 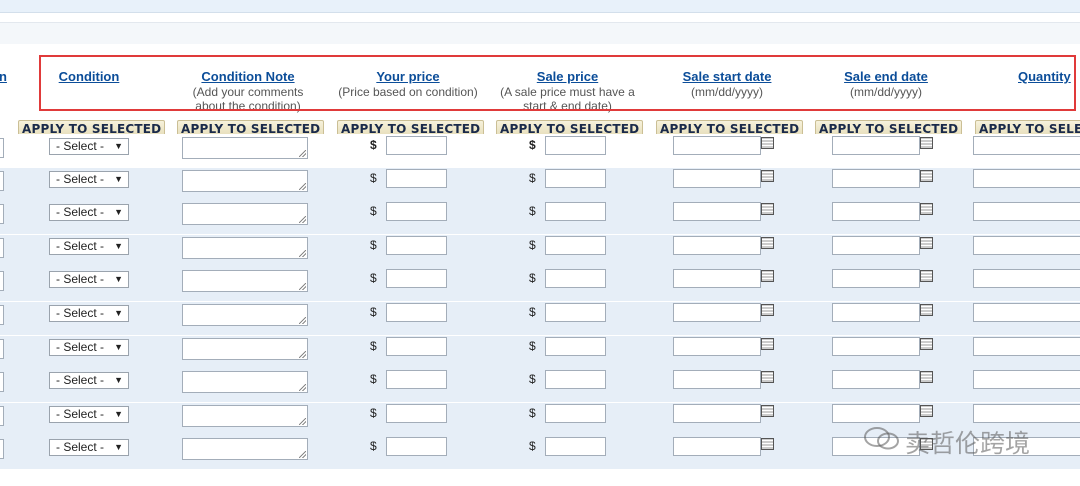 I want to click on partial-column-header: n, so click(x=3, y=77).